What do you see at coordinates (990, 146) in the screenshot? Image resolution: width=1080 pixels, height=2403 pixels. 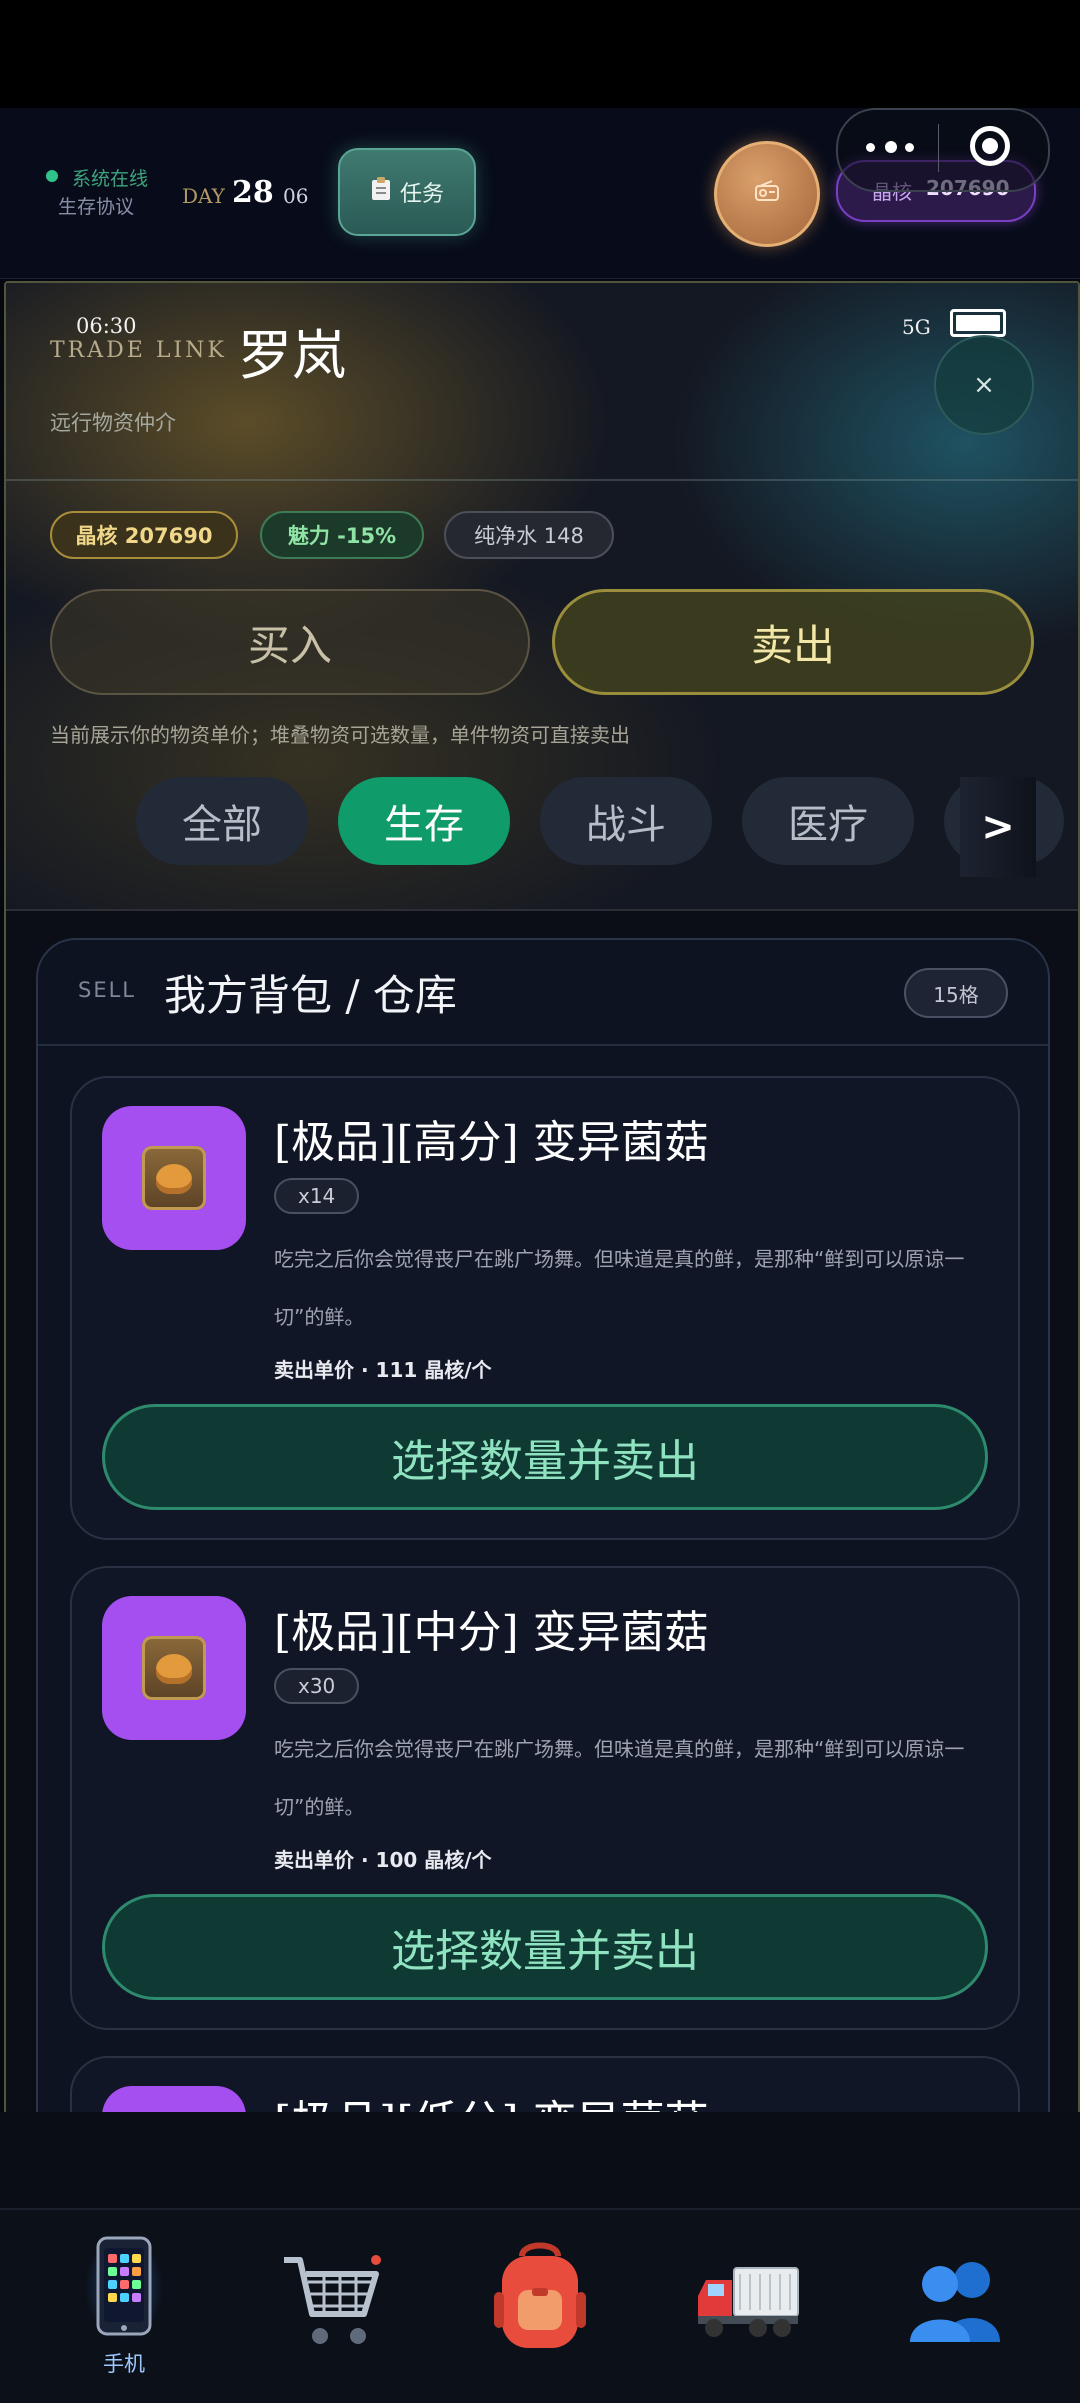 I see `close-mini-program-icon` at bounding box center [990, 146].